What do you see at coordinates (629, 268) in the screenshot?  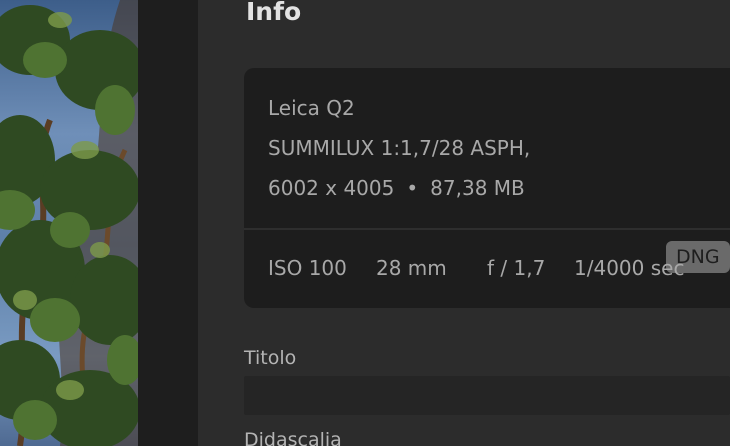 I see `exif-shutter-speed: 1/4000 sec` at bounding box center [629, 268].